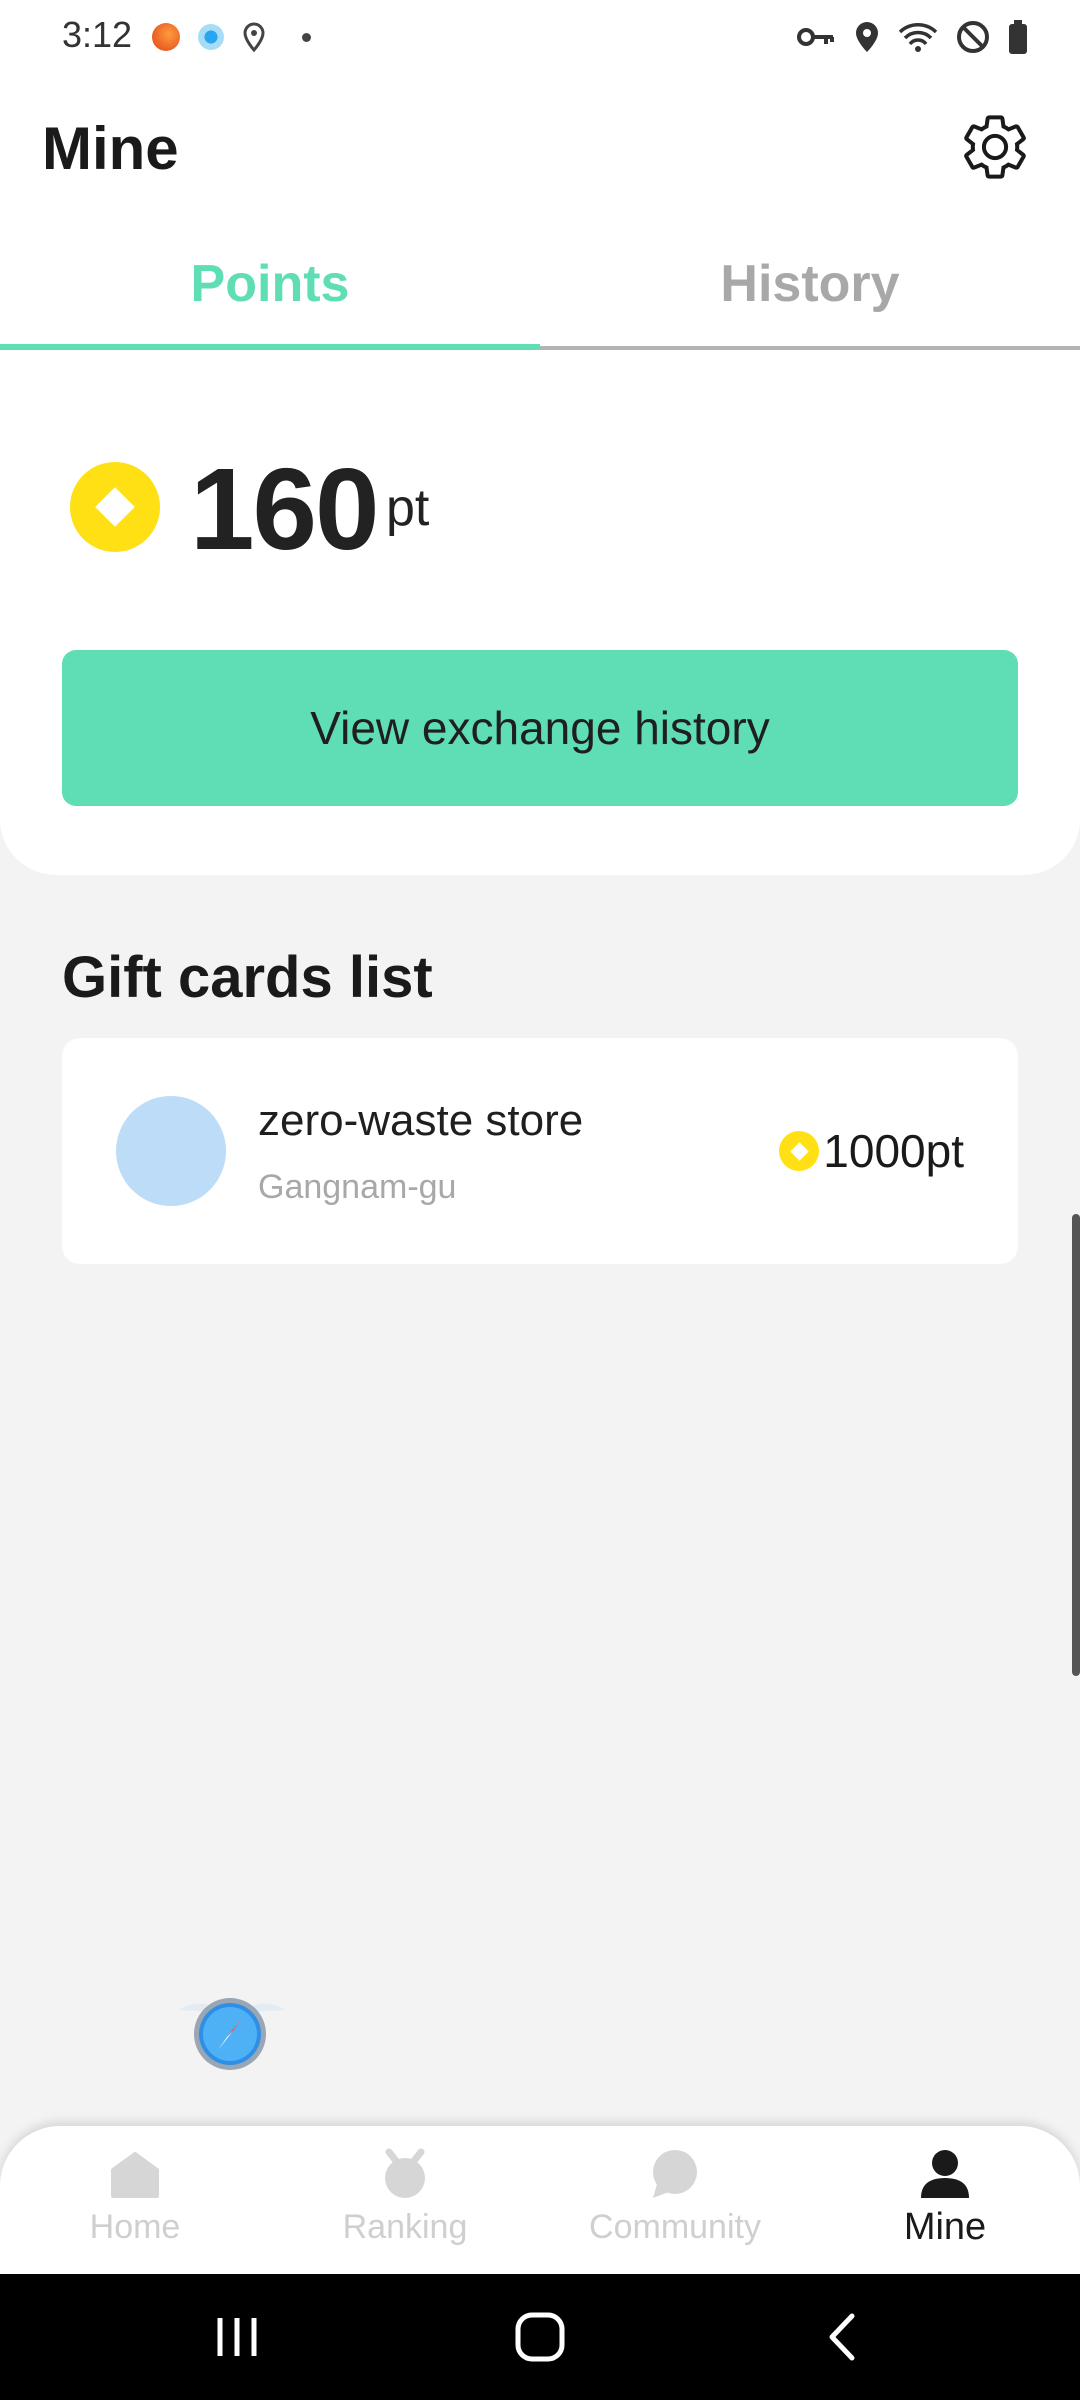 Image resolution: width=1080 pixels, height=2400 pixels. I want to click on nav-label: Community, so click(675, 2227).